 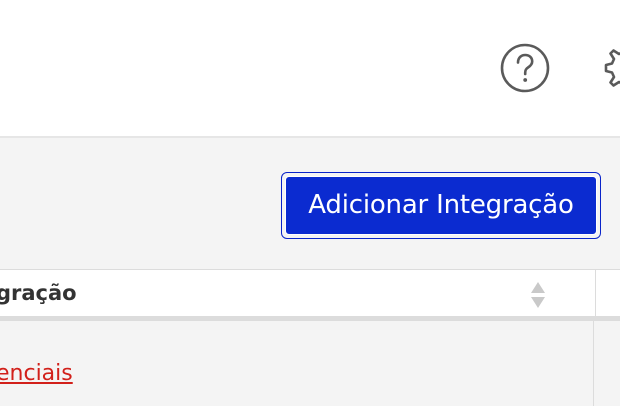 I want to click on gear-icon, so click(x=612, y=68).